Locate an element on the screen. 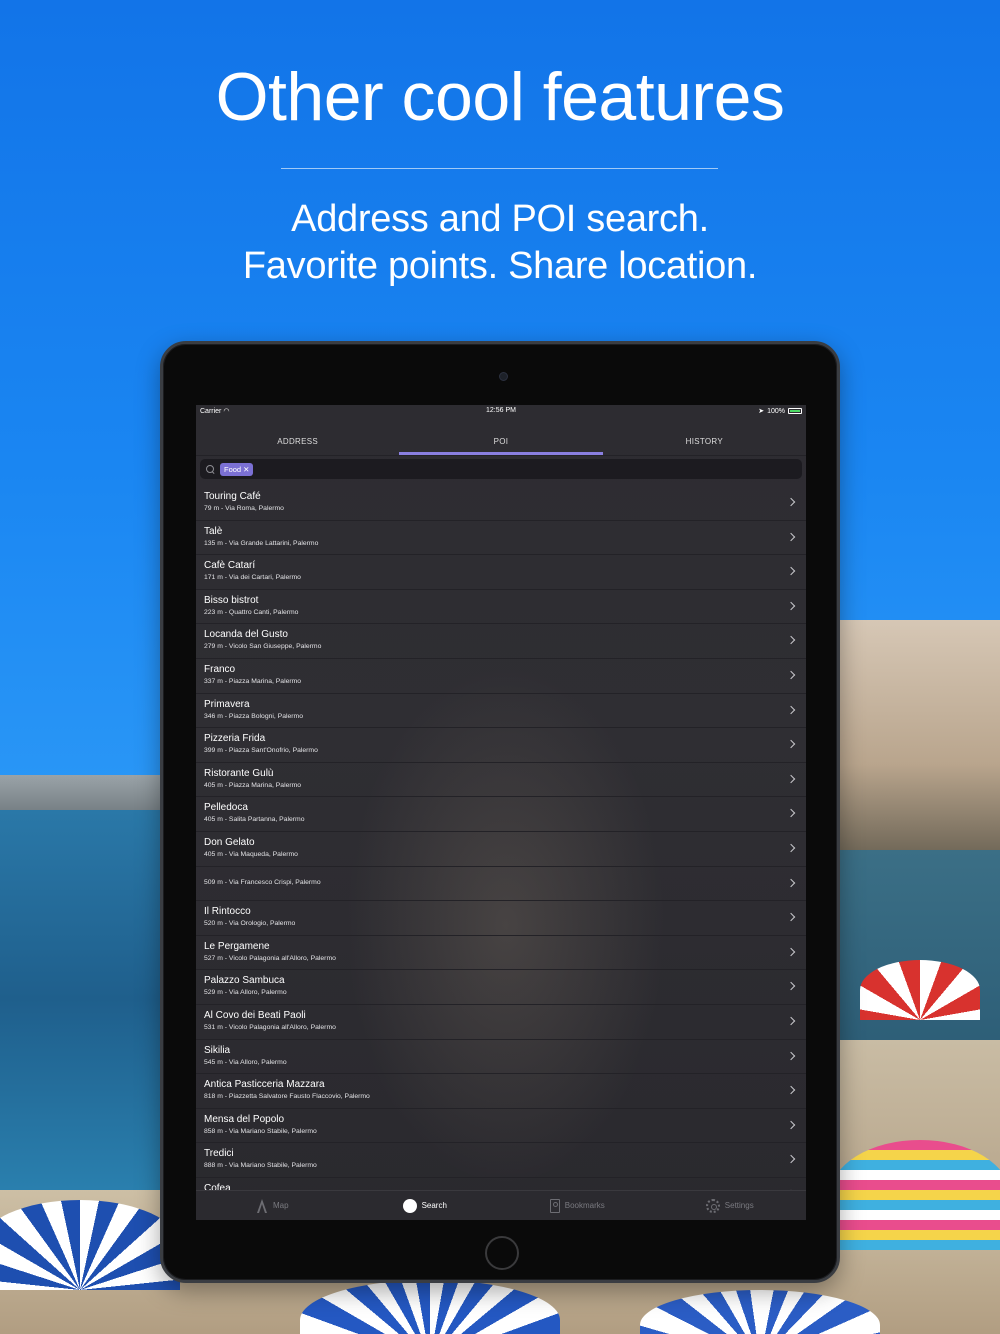 This screenshot has height=1334, width=1000. nav-map: Map is located at coordinates (272, 1205).